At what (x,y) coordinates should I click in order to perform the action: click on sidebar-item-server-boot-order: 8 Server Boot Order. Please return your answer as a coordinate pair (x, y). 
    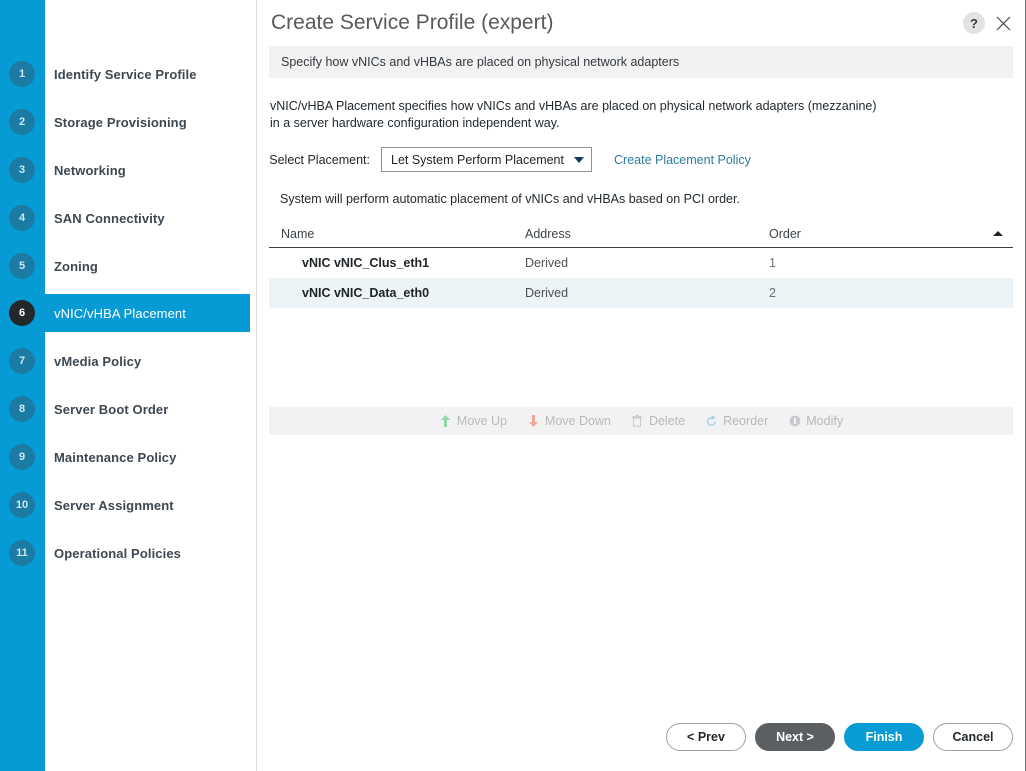
    Looking at the image, I should click on (125, 409).